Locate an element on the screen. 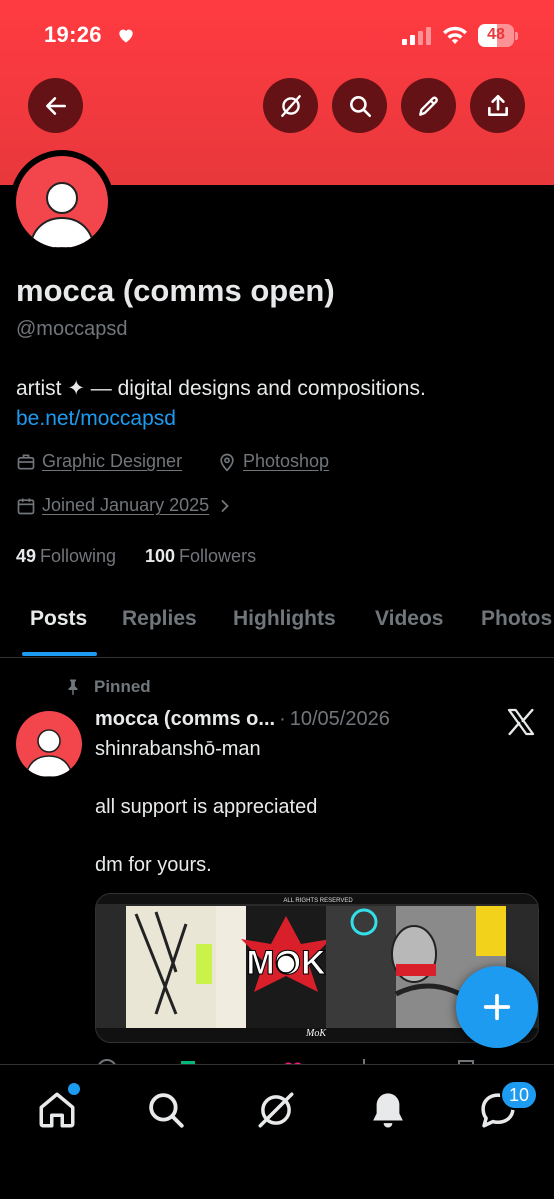 The image size is (554, 1199). tab-replies: Replies is located at coordinates (159, 619).